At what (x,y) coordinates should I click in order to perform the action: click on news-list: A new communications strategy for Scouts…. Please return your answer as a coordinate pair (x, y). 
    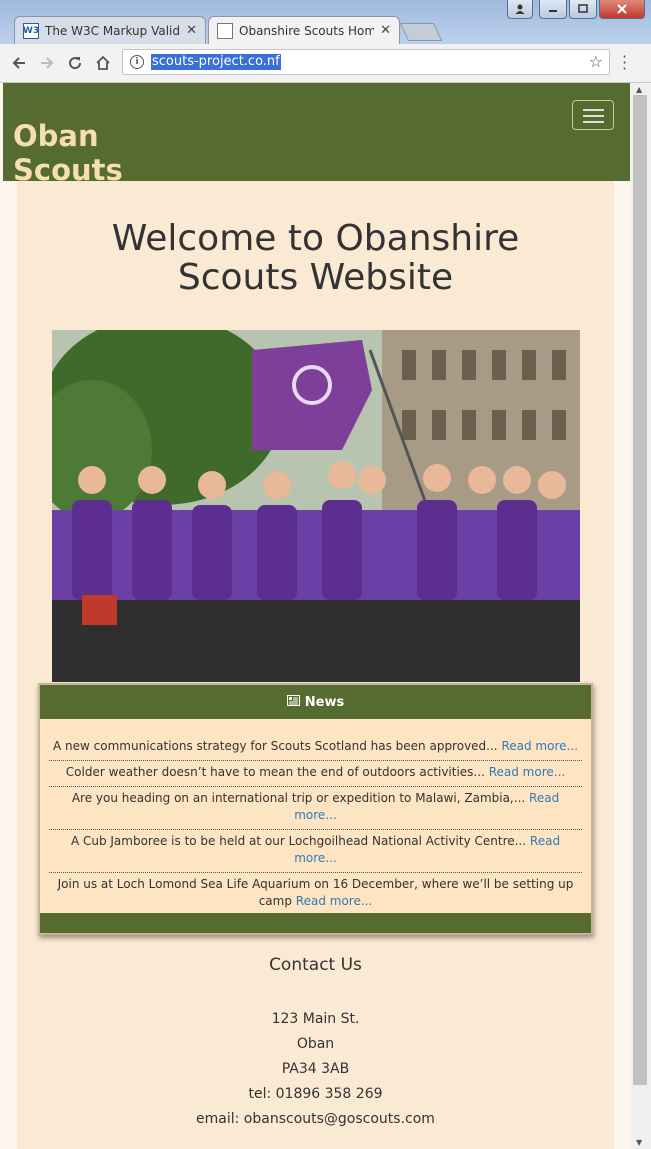
    Looking at the image, I should click on (315, 817).